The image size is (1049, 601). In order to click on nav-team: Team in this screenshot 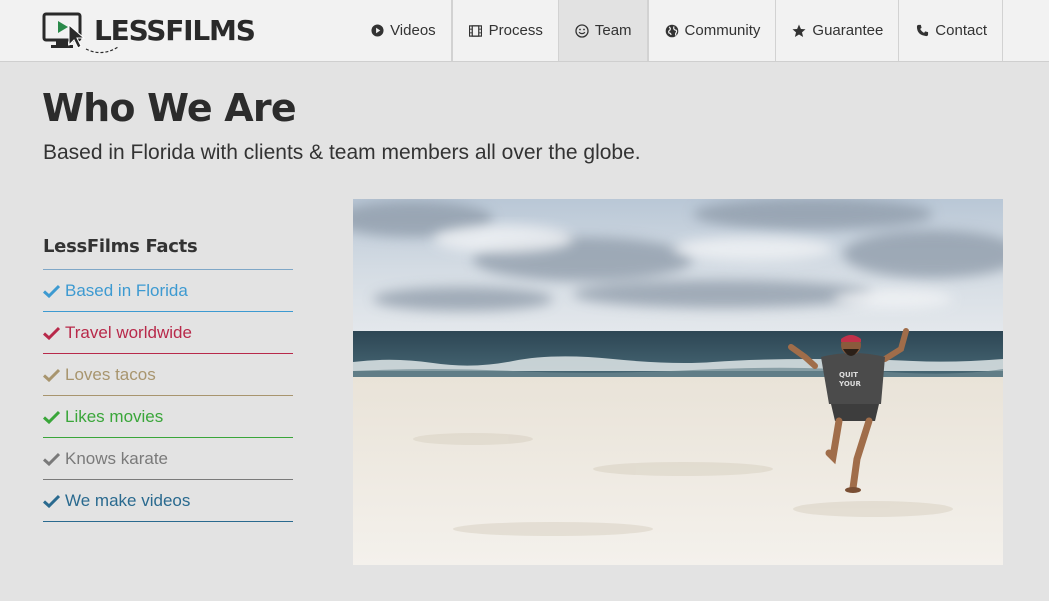, I will do `click(603, 30)`.